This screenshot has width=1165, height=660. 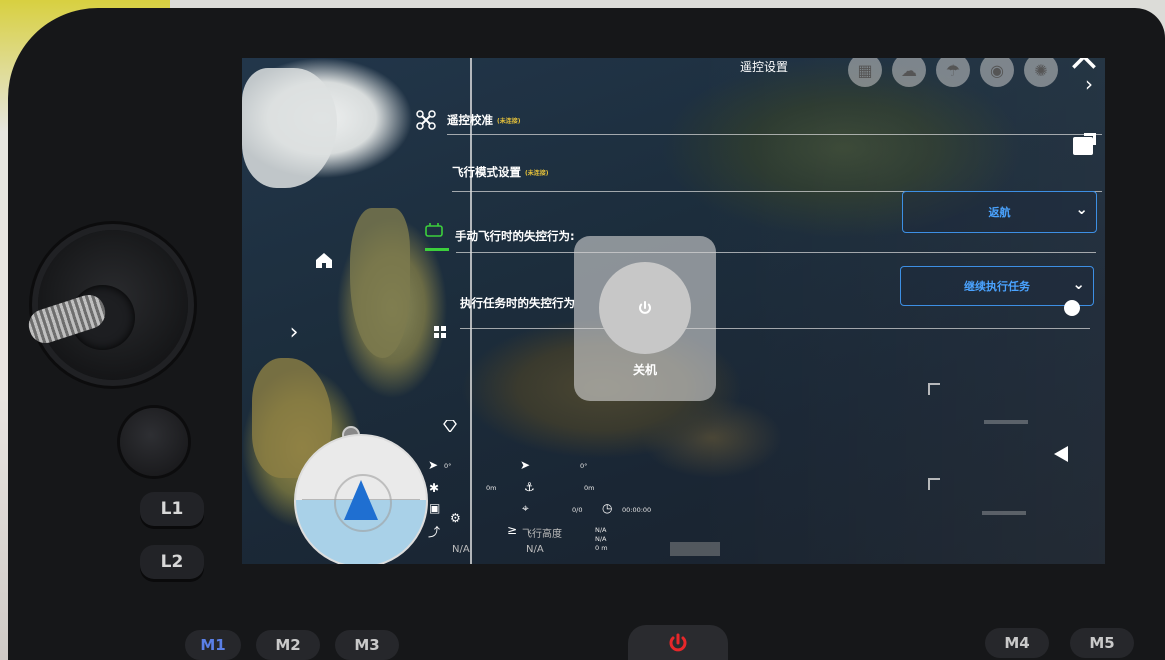 I want to click on waypoints-value: 0/0, so click(x=577, y=510).